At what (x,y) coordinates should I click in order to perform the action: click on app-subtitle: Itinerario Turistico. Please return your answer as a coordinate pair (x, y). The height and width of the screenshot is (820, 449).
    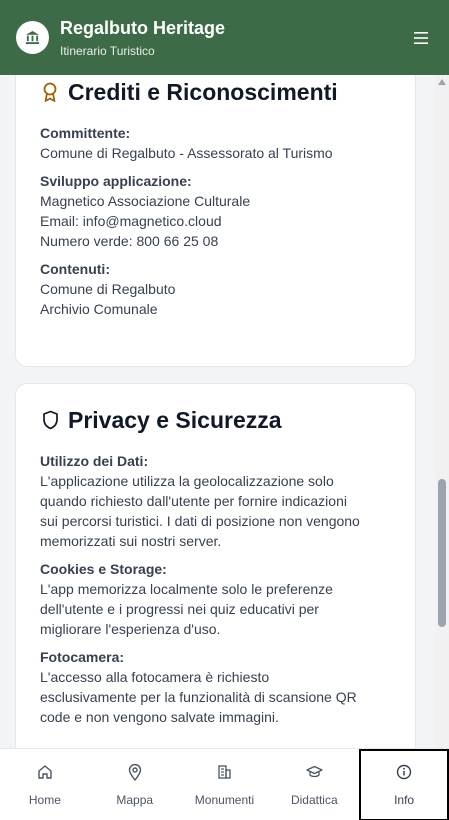
    Looking at the image, I should click on (107, 50).